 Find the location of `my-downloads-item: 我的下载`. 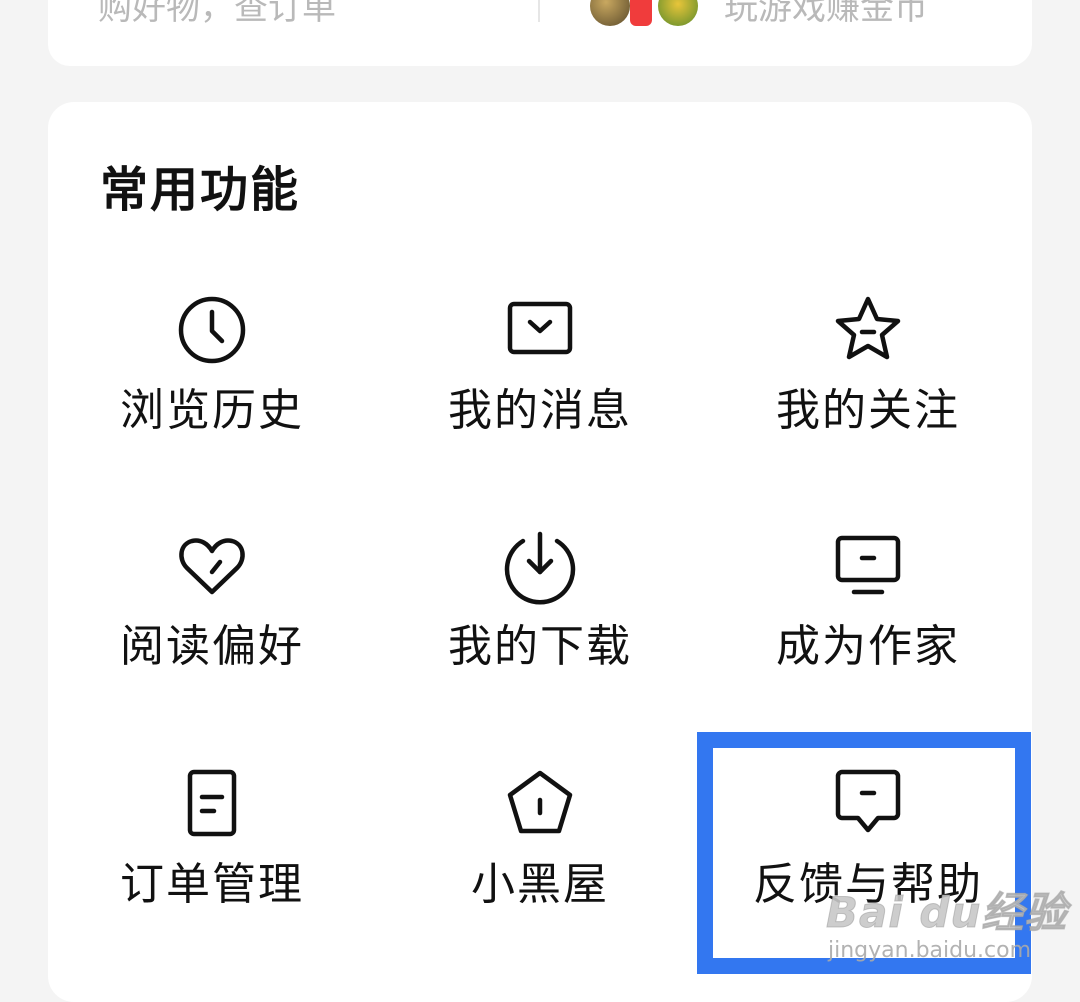

my-downloads-item: 我的下载 is located at coordinates (540, 626).